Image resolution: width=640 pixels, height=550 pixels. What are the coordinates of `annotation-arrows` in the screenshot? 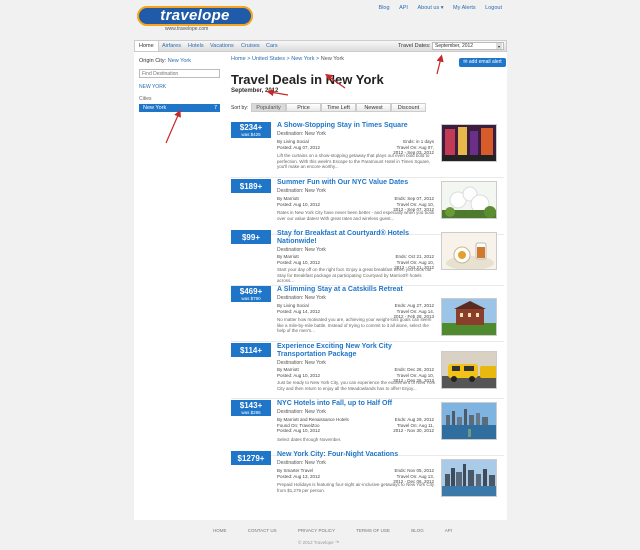 It's located at (304, 99).